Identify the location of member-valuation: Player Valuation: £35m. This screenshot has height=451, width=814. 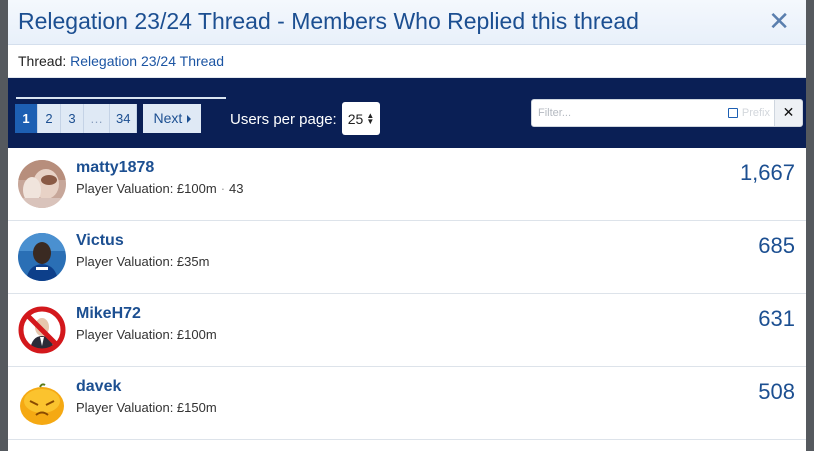
(142, 261).